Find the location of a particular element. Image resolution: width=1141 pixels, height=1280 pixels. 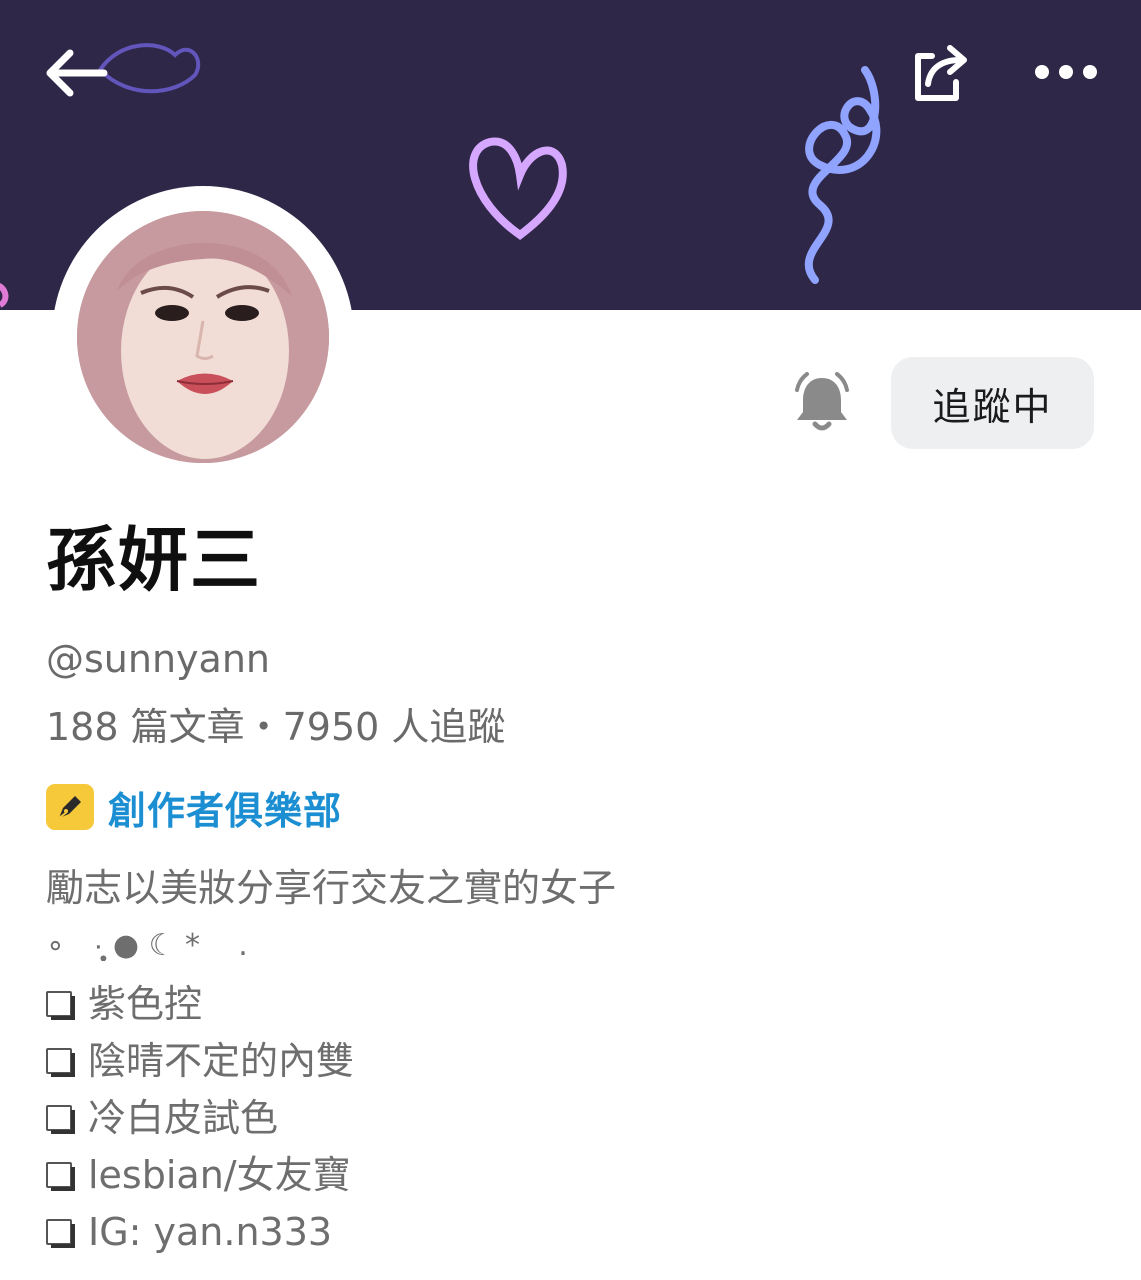

bell-icon is located at coordinates (822, 401).